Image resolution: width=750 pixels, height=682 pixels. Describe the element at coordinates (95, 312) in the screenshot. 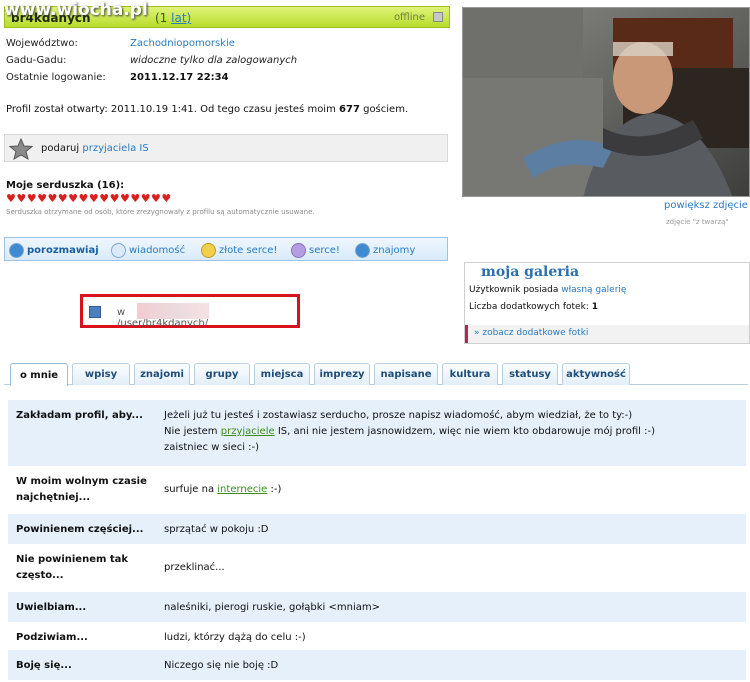

I see `link-icon` at that location.